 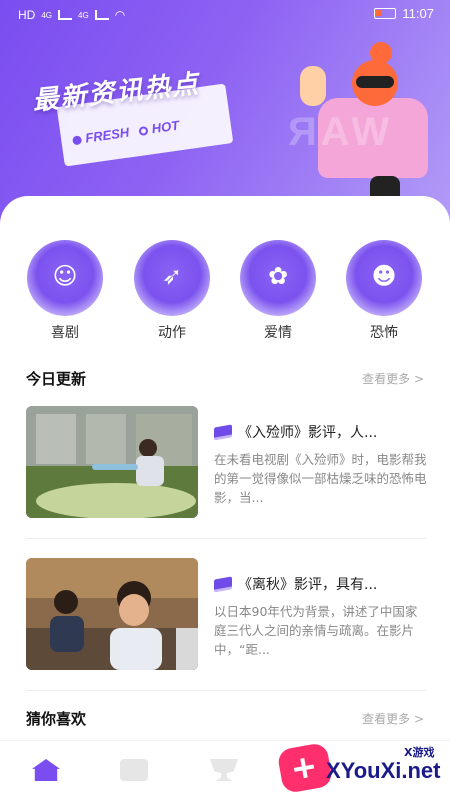 What do you see at coordinates (278, 276) in the screenshot?
I see `heart-flower-icon: ✿` at bounding box center [278, 276].